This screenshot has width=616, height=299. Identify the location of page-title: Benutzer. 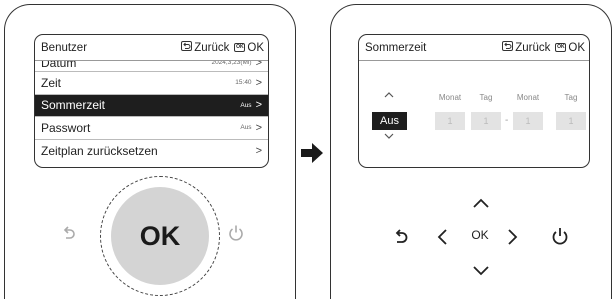
(64, 47).